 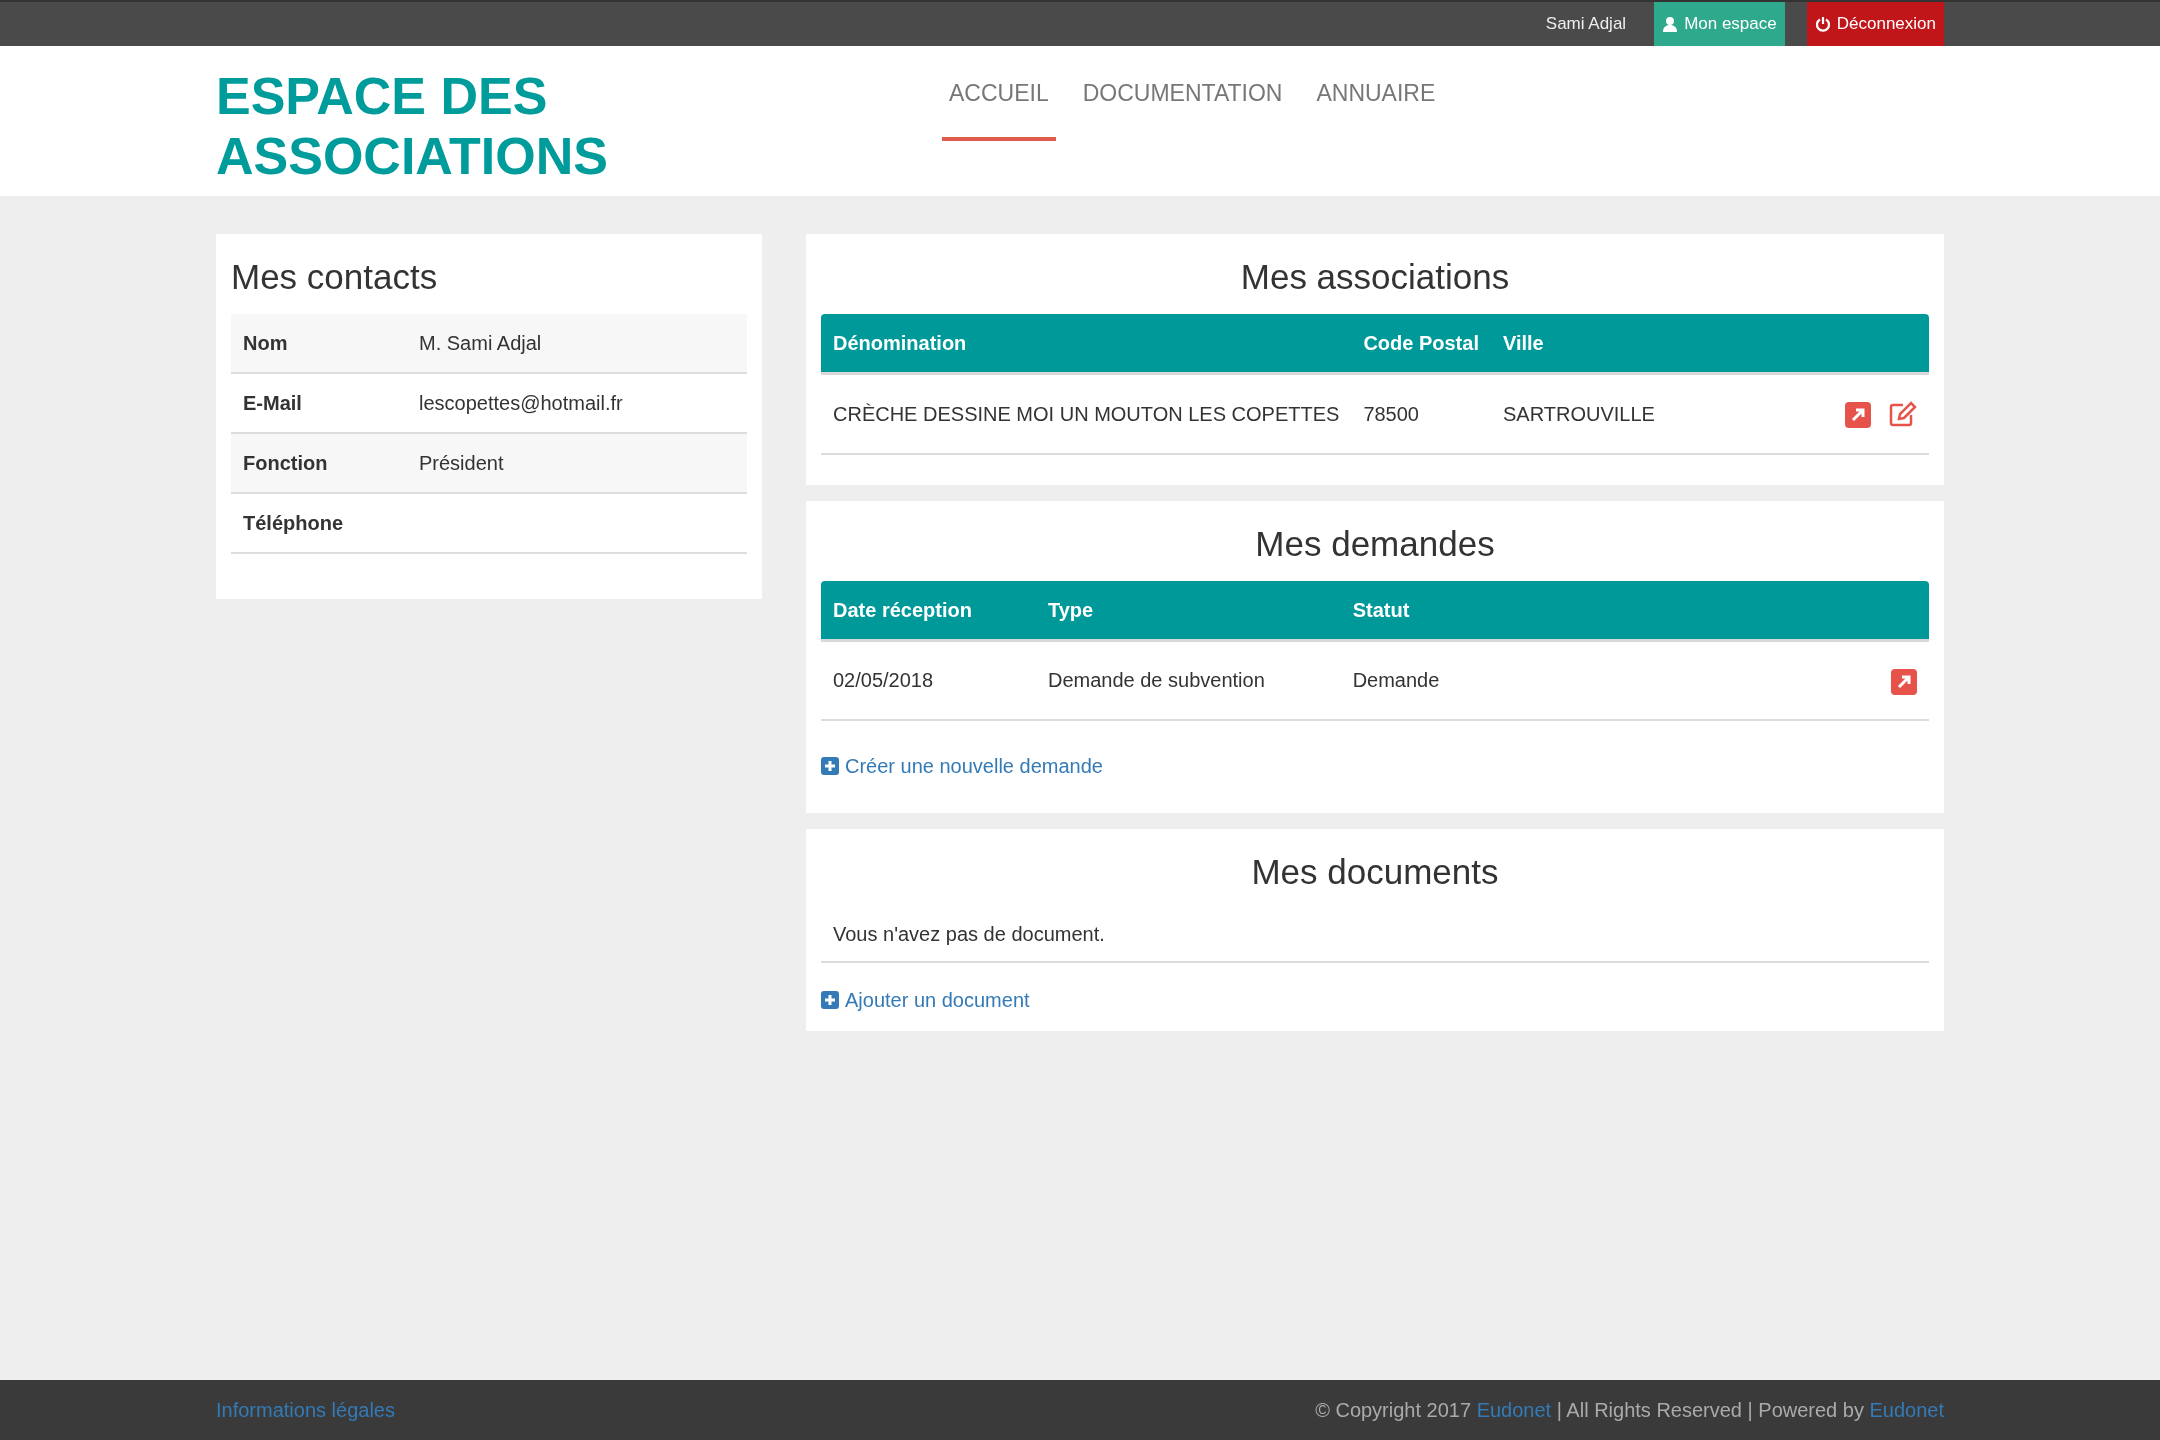 What do you see at coordinates (1440, 610) in the screenshot?
I see `column-header: Statut` at bounding box center [1440, 610].